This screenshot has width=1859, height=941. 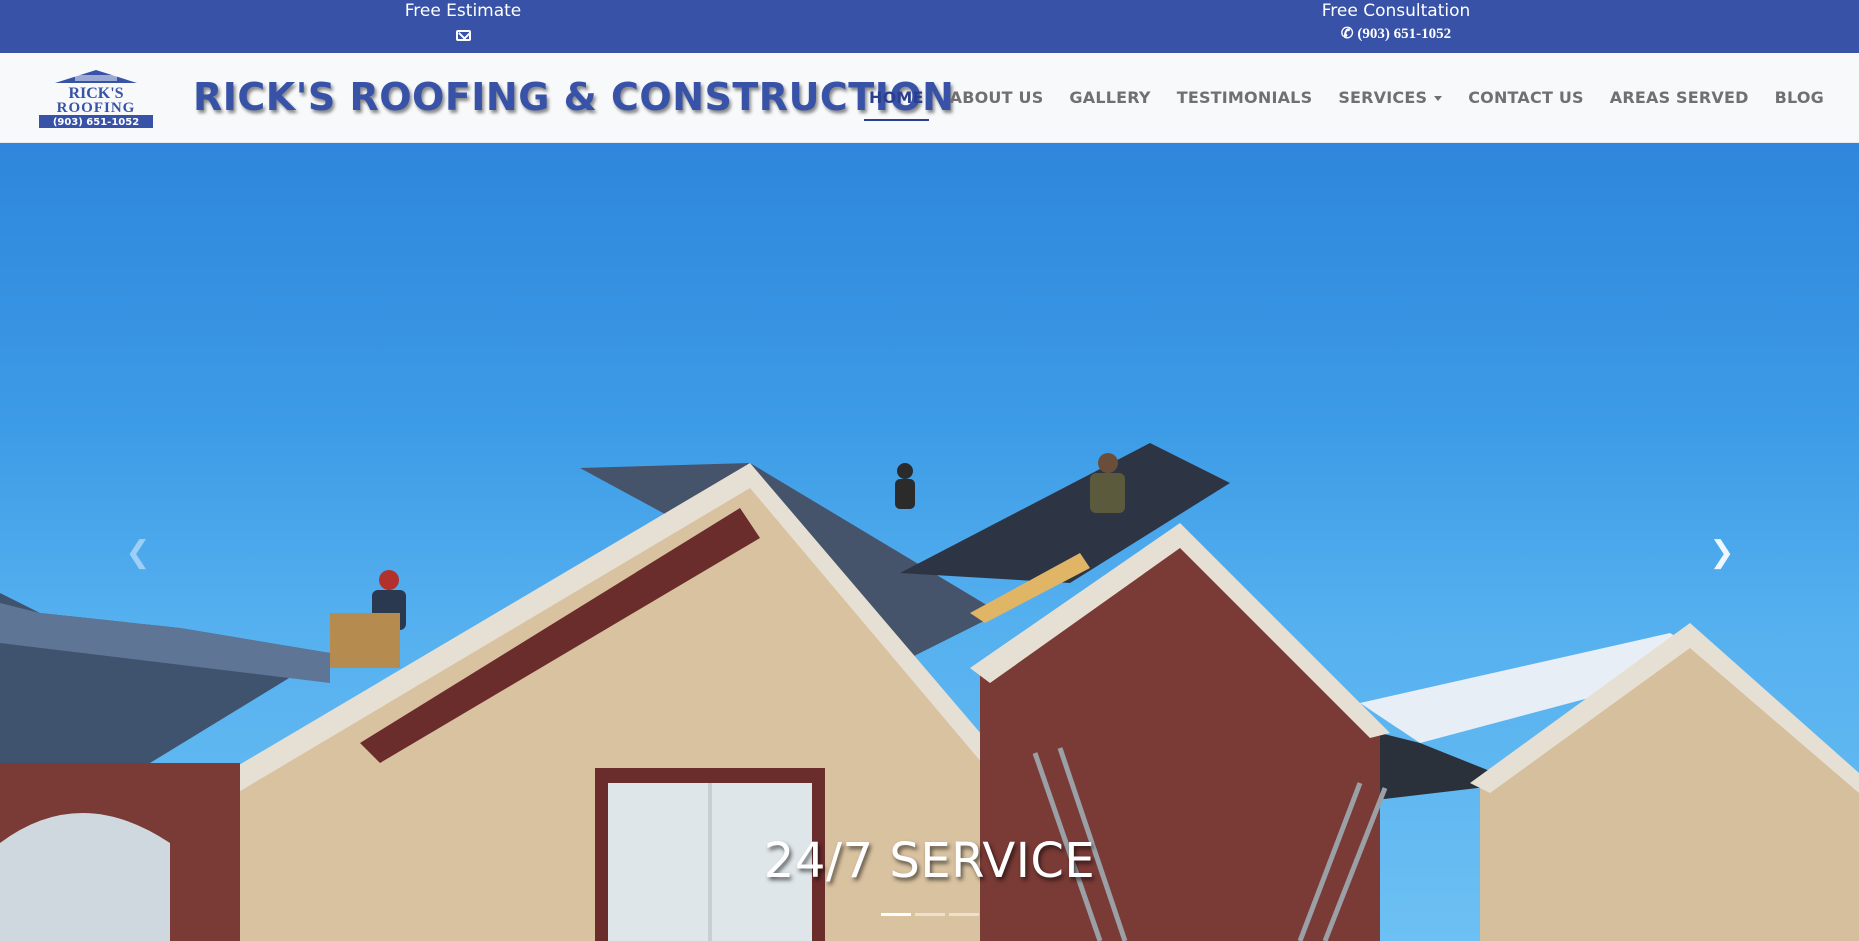 I want to click on nav-services: SERVICES, so click(x=1390, y=98).